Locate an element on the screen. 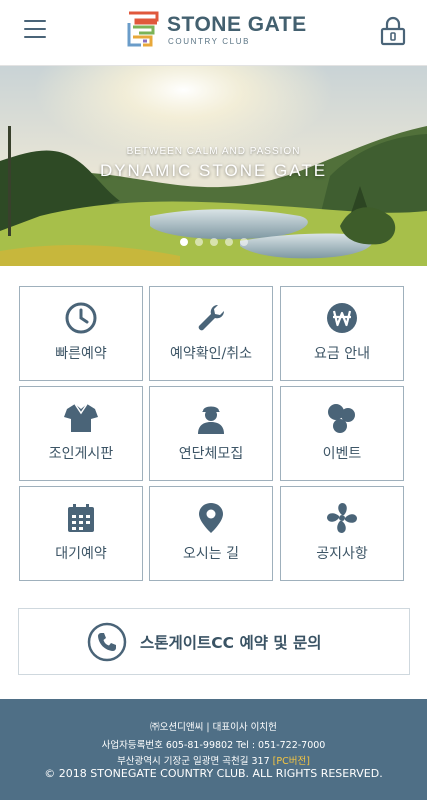 The width and height of the screenshot is (427, 800). menu-fee-info: 요금 안내 is located at coordinates (342, 333).